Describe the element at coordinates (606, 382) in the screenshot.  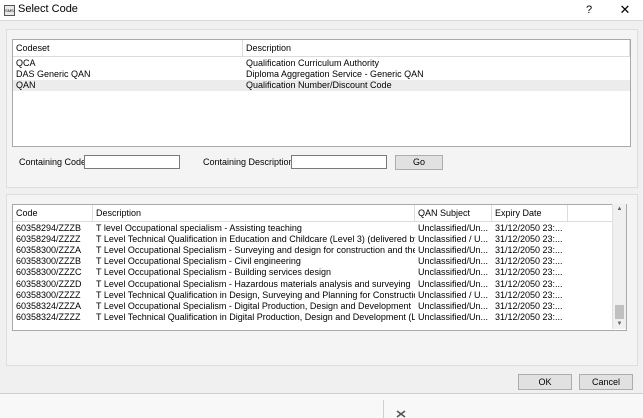
I see `cancel-button: Cancel` at that location.